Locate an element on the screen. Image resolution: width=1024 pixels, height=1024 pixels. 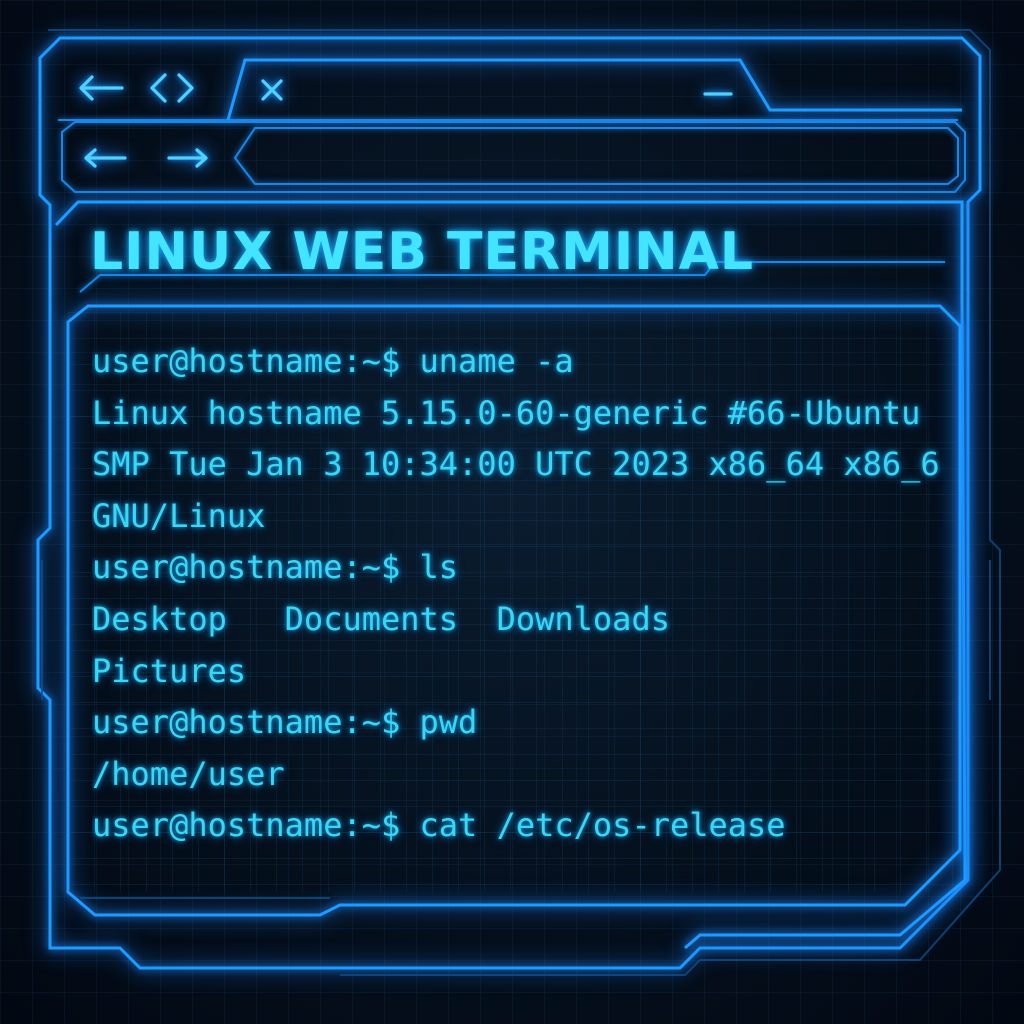
toolbar-back-button is located at coordinates (104, 158).